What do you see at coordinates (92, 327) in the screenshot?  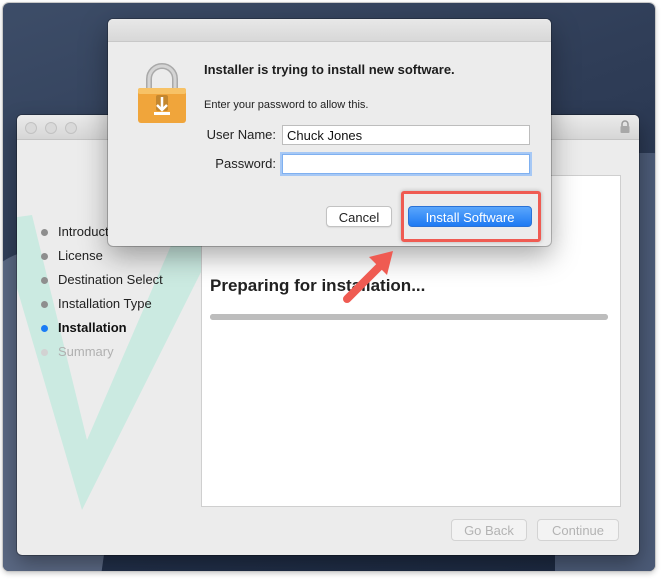 I see `step-label: Installation` at bounding box center [92, 327].